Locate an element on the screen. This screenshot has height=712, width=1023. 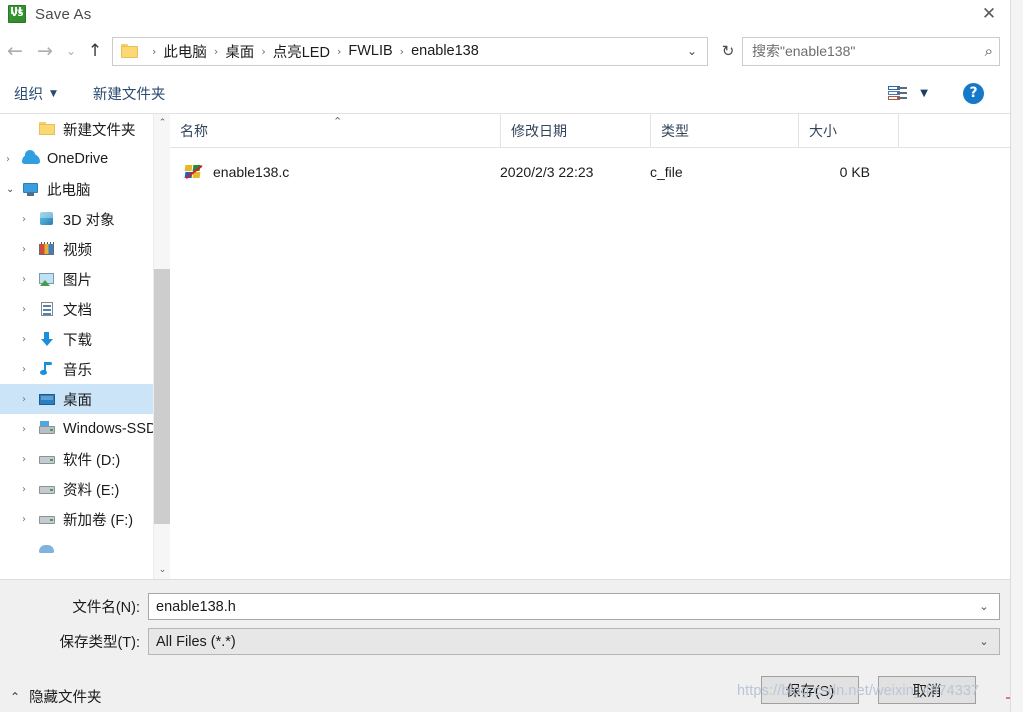
breadcrumb-item-1: 桌面 is located at coordinates (239, 51).